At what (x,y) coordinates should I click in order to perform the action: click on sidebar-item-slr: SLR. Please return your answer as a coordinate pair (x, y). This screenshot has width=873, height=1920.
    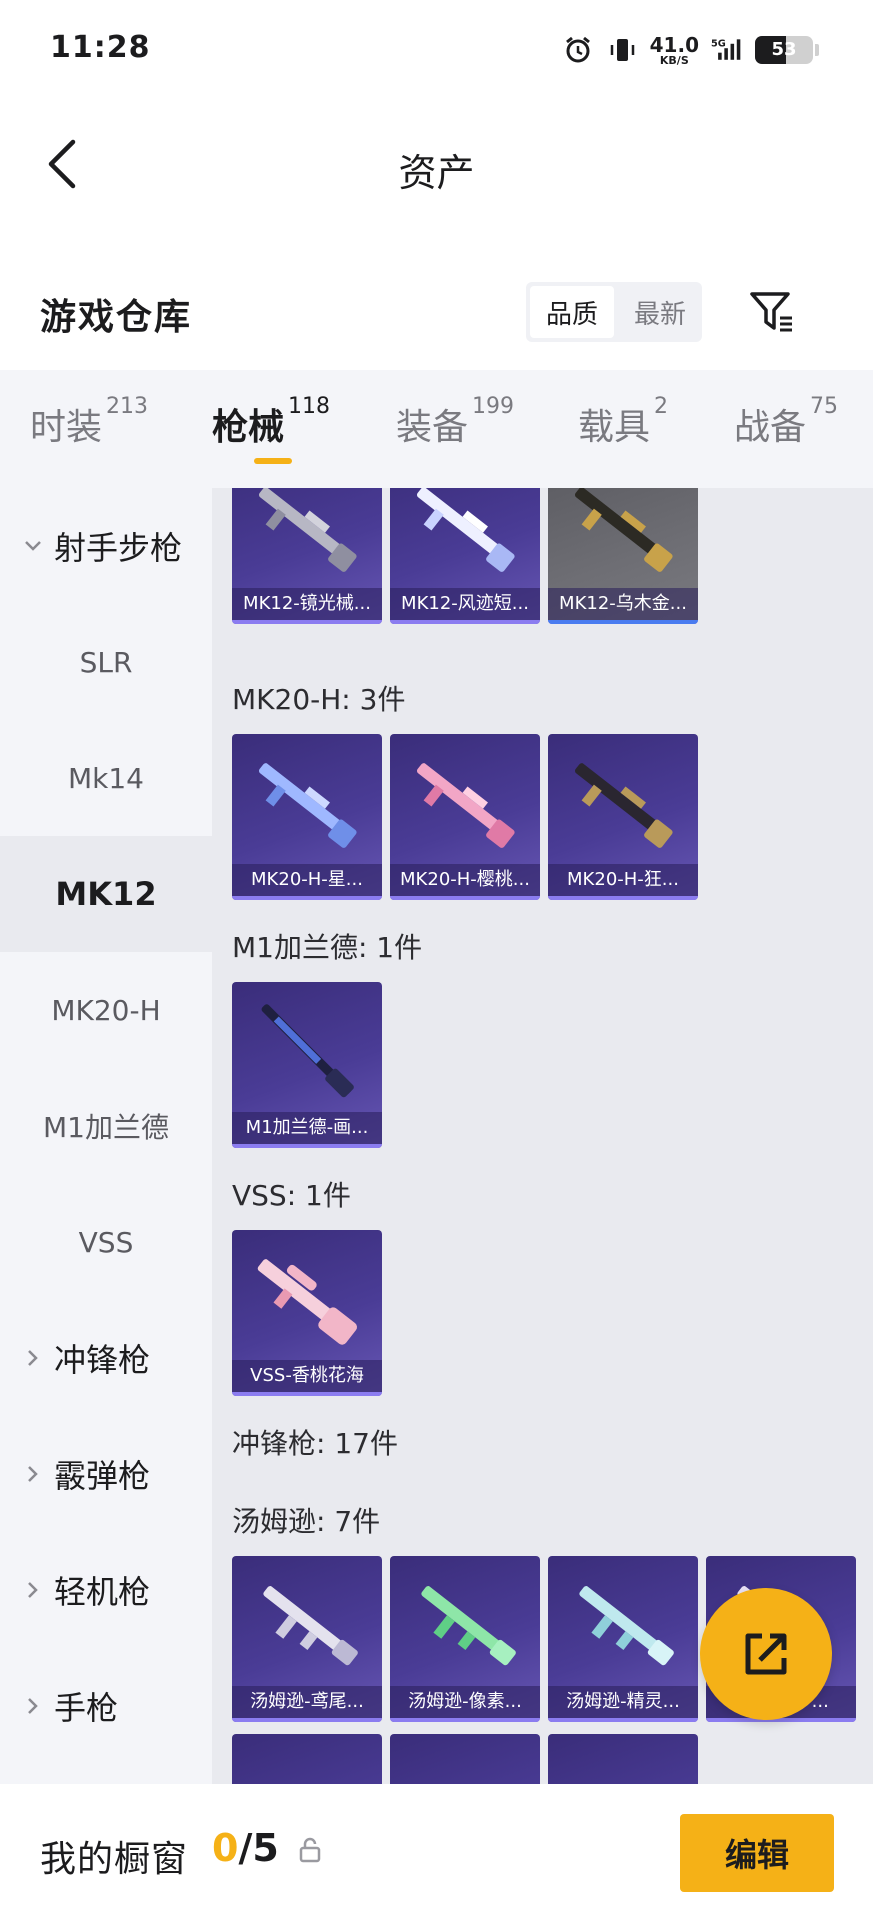
    Looking at the image, I should click on (106, 662).